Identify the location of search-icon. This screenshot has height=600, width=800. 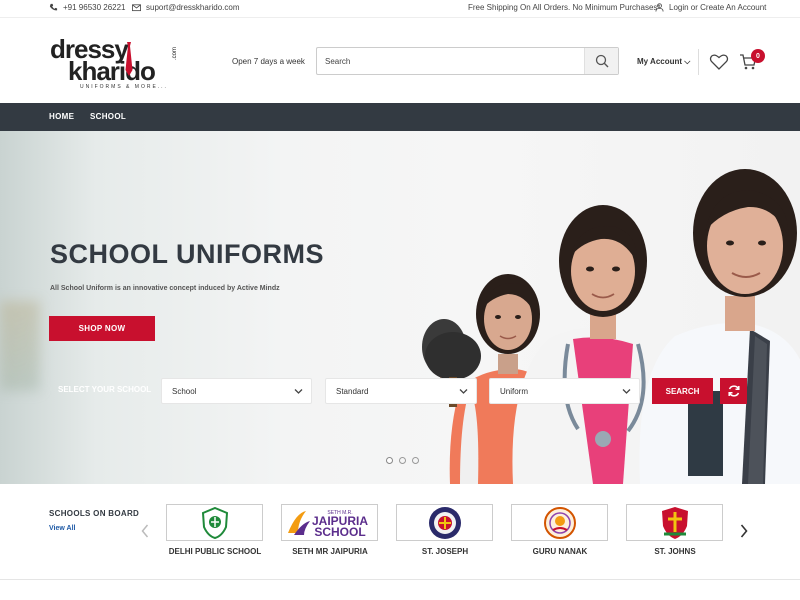
(601, 61).